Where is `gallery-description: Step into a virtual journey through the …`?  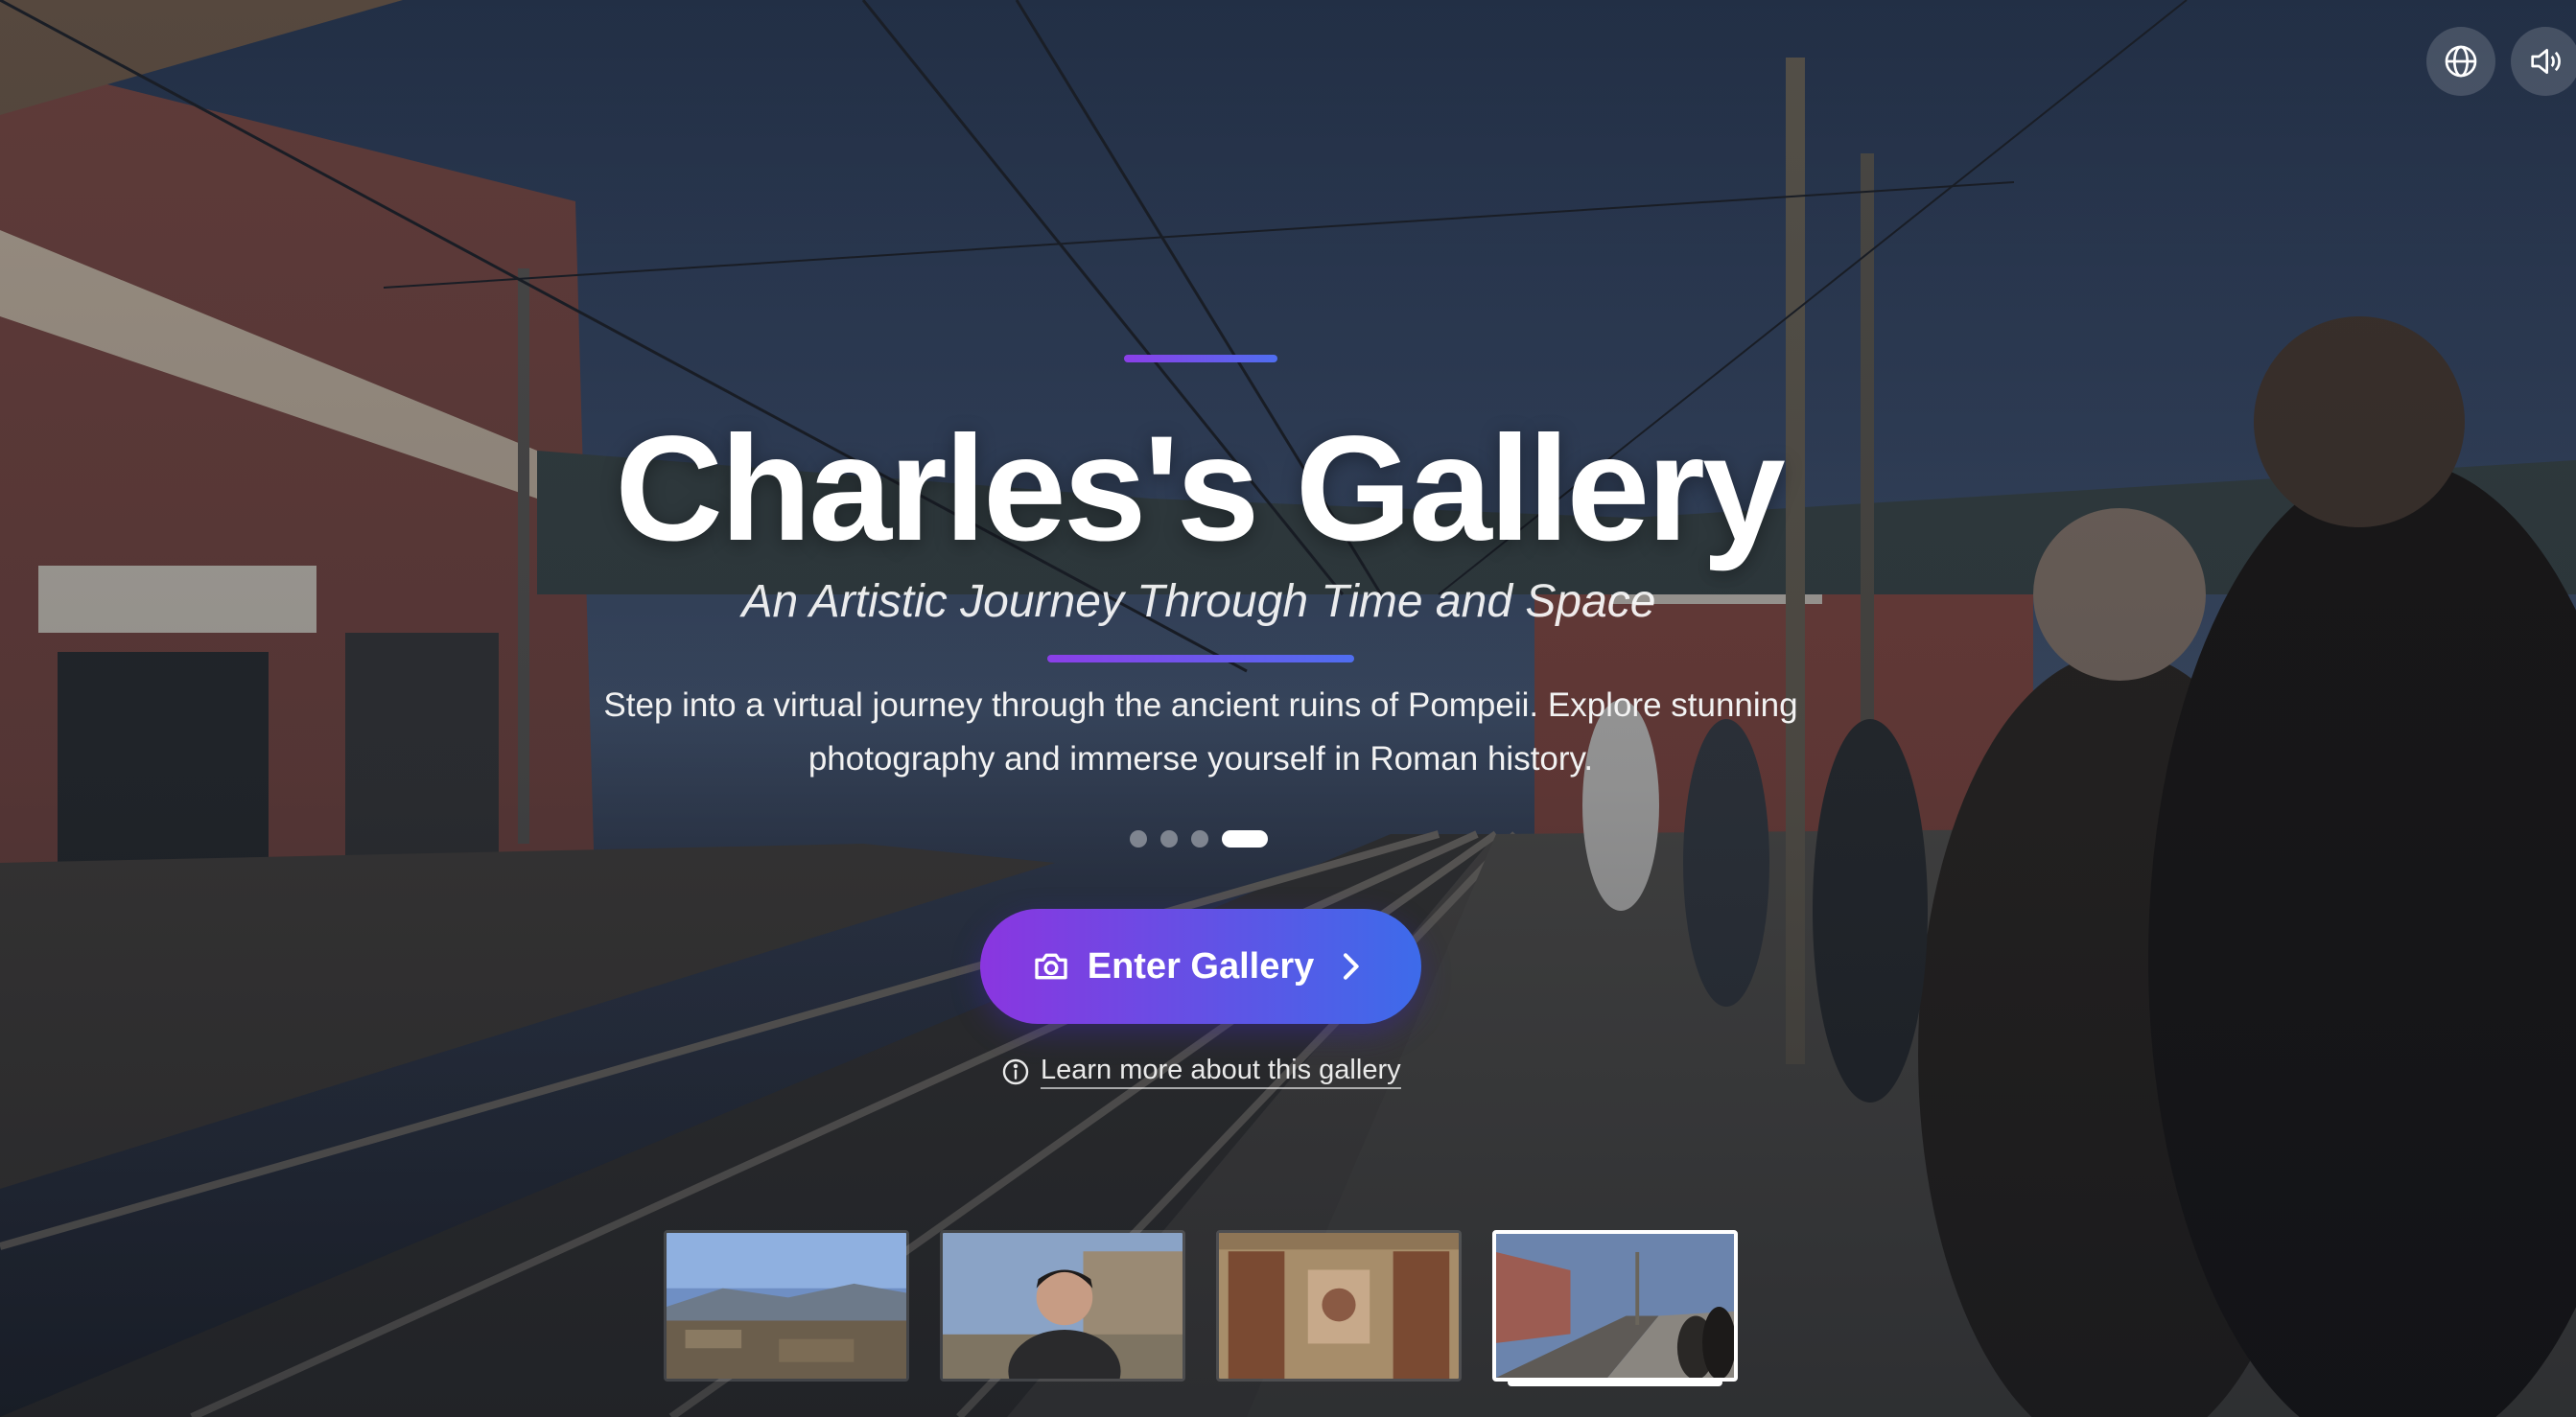
gallery-description: Step into a virtual journey through the … is located at coordinates (1200, 732).